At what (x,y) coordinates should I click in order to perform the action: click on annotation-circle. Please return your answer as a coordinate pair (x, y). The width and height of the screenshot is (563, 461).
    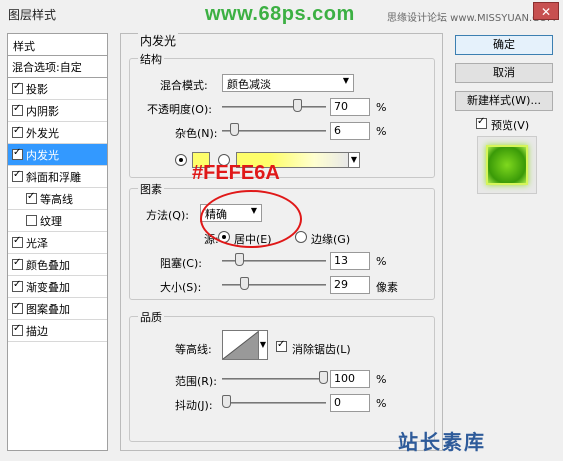
    Looking at the image, I should click on (251, 219).